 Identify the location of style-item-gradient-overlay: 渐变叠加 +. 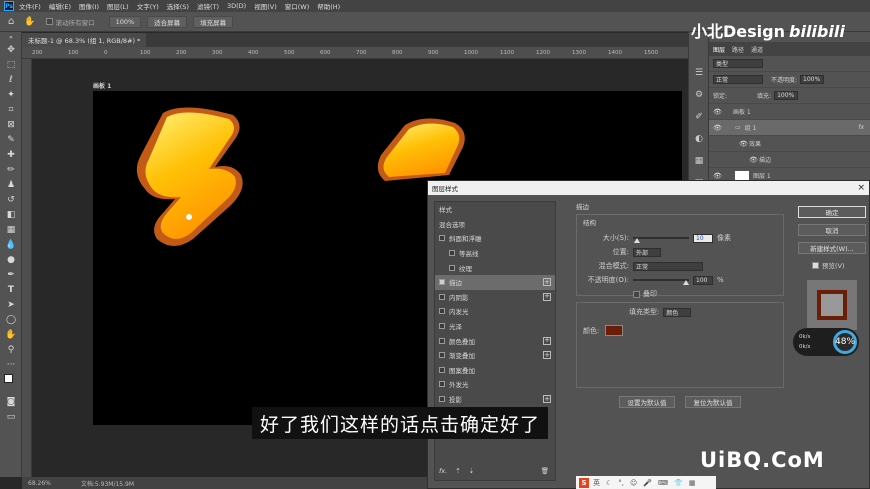
(495, 355).